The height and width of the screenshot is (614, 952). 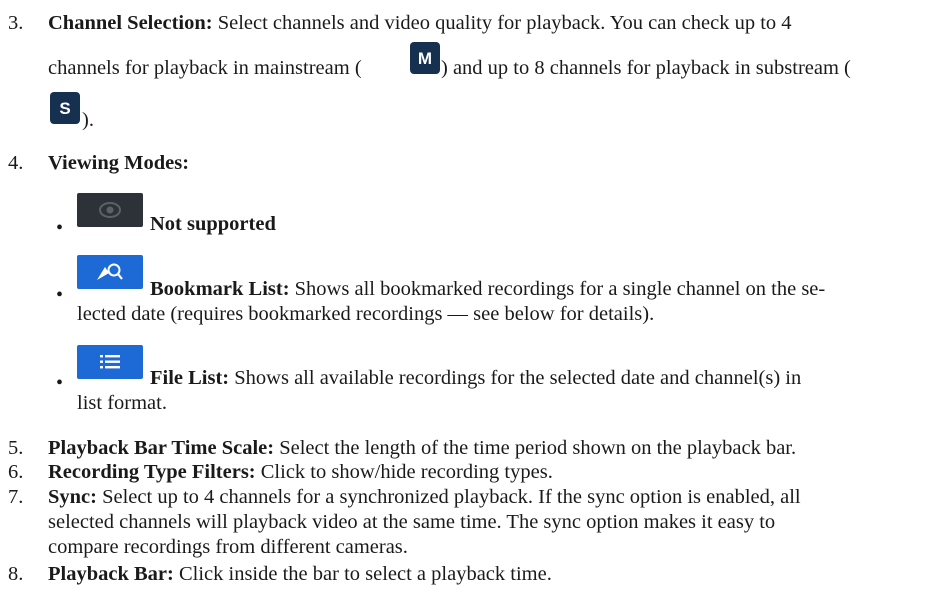 I want to click on eye-icon, so click(x=110, y=210).